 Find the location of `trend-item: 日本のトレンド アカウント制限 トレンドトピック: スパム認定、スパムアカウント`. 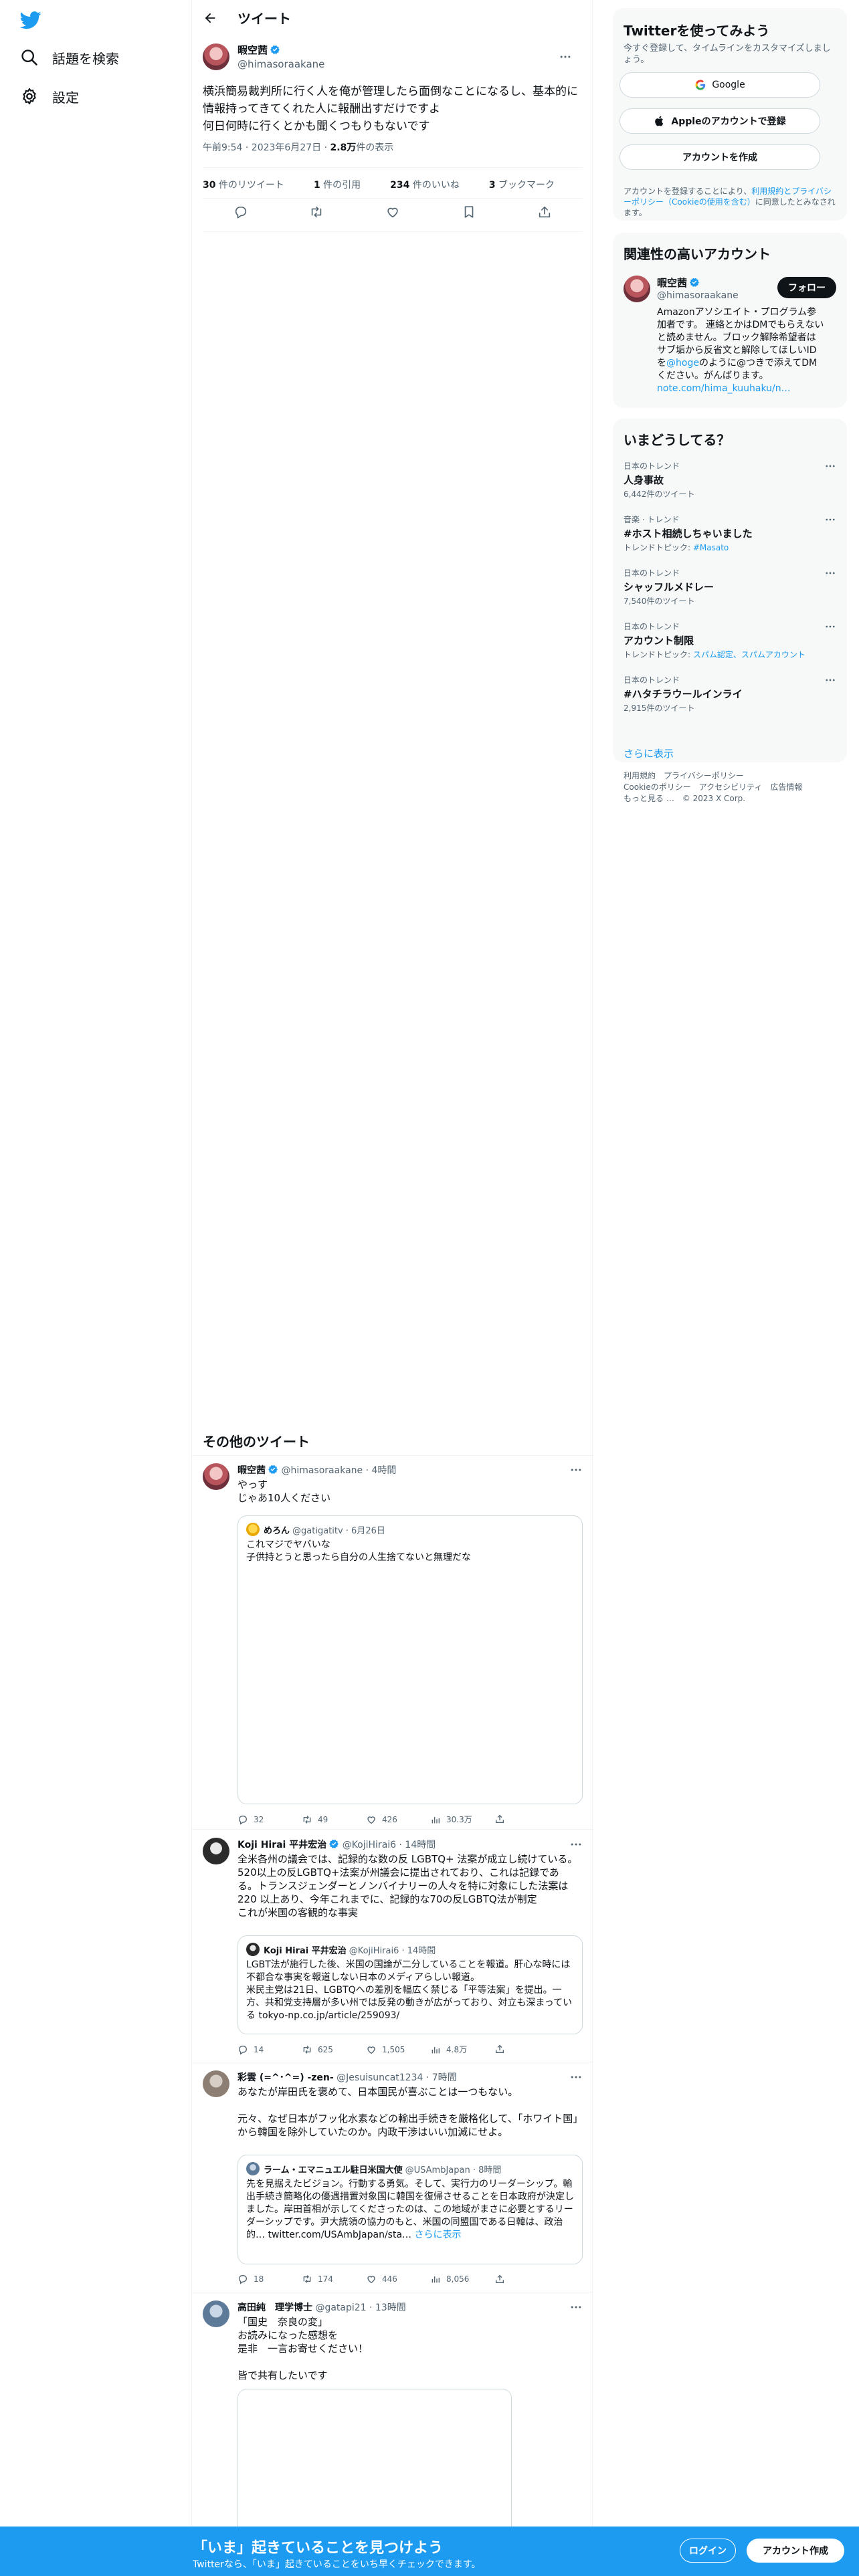

trend-item: 日本のトレンド アカウント制限 トレンドトピック: スパム認定、スパムアカウント is located at coordinates (730, 640).